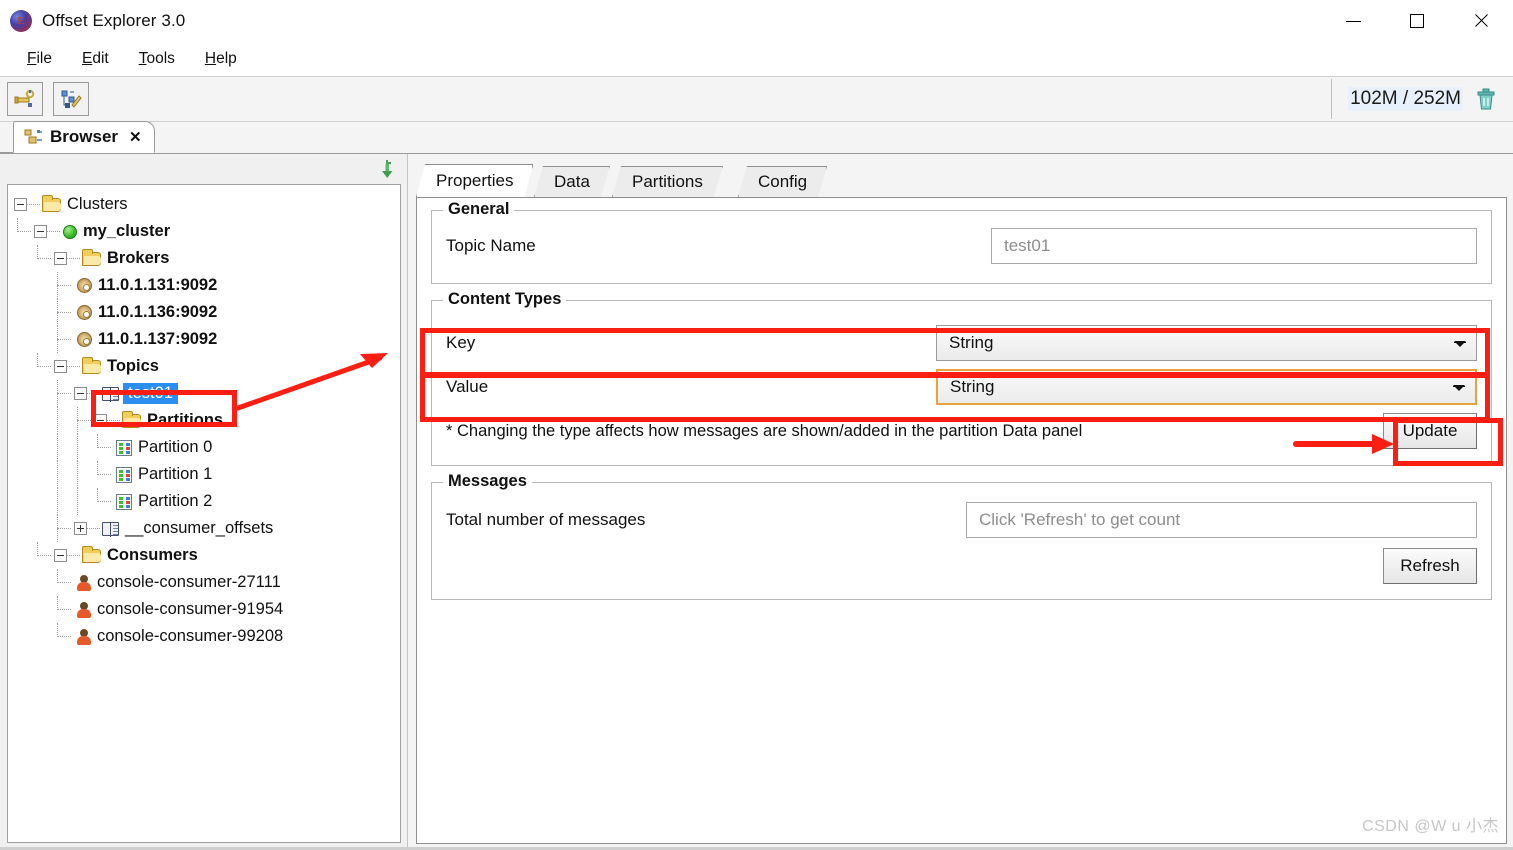  Describe the element at coordinates (110, 529) in the screenshot. I see `topic-icon` at that location.